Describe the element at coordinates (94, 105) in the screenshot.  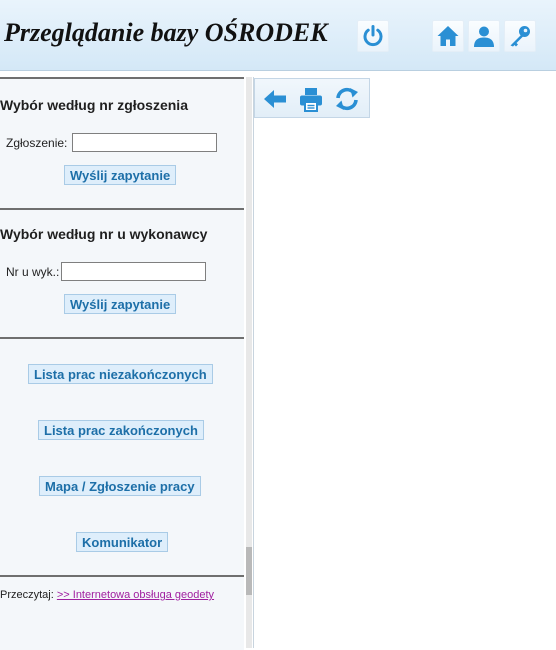
I see `section-title-request-number: Wybór według nr zgłoszenia` at that location.